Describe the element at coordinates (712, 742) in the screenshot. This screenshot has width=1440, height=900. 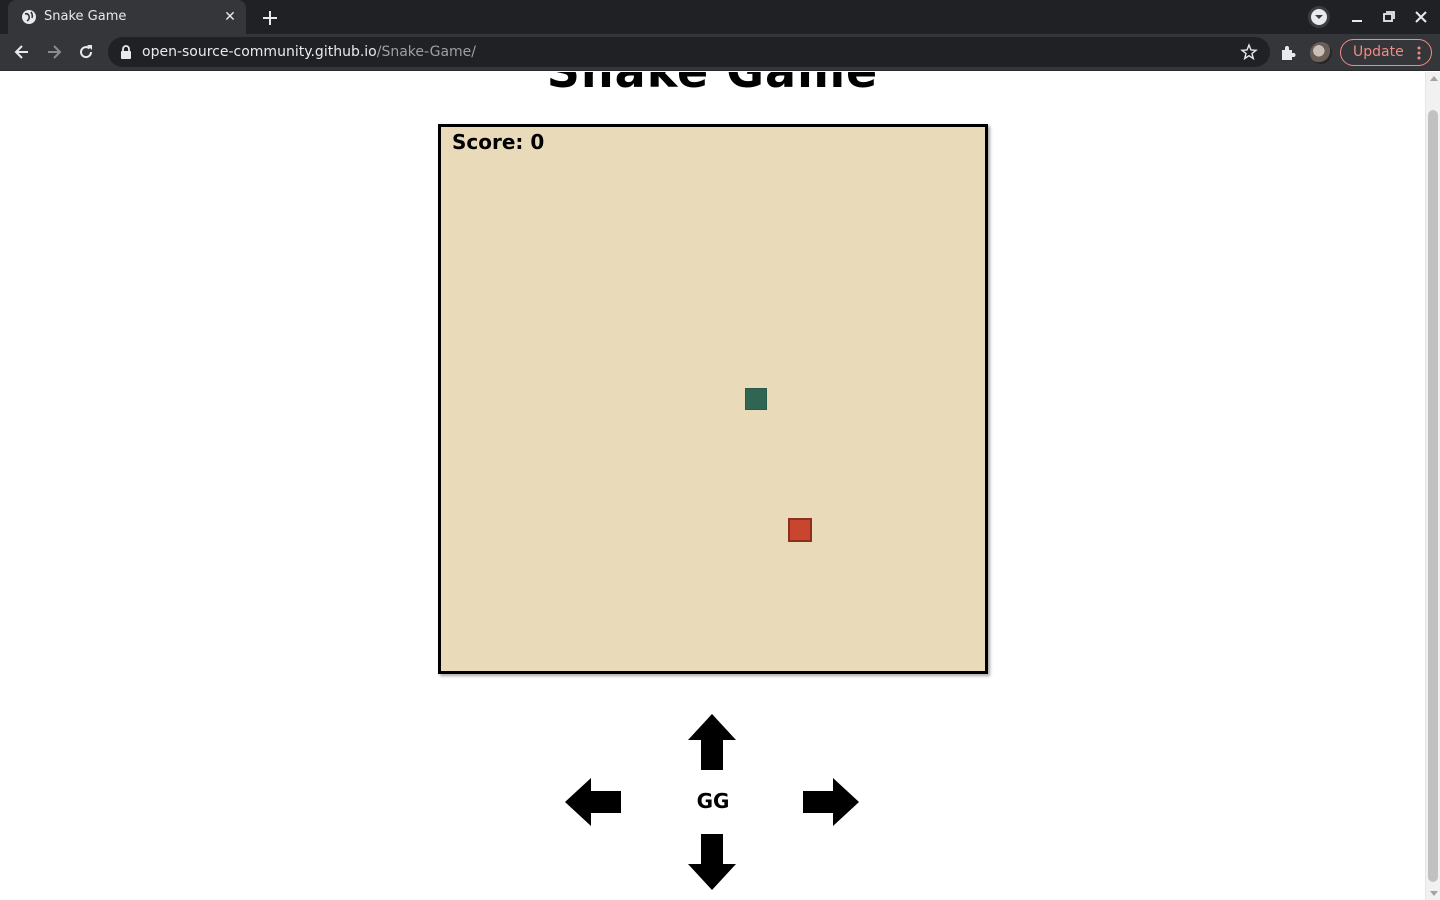
I see `arrow-up-icon` at that location.